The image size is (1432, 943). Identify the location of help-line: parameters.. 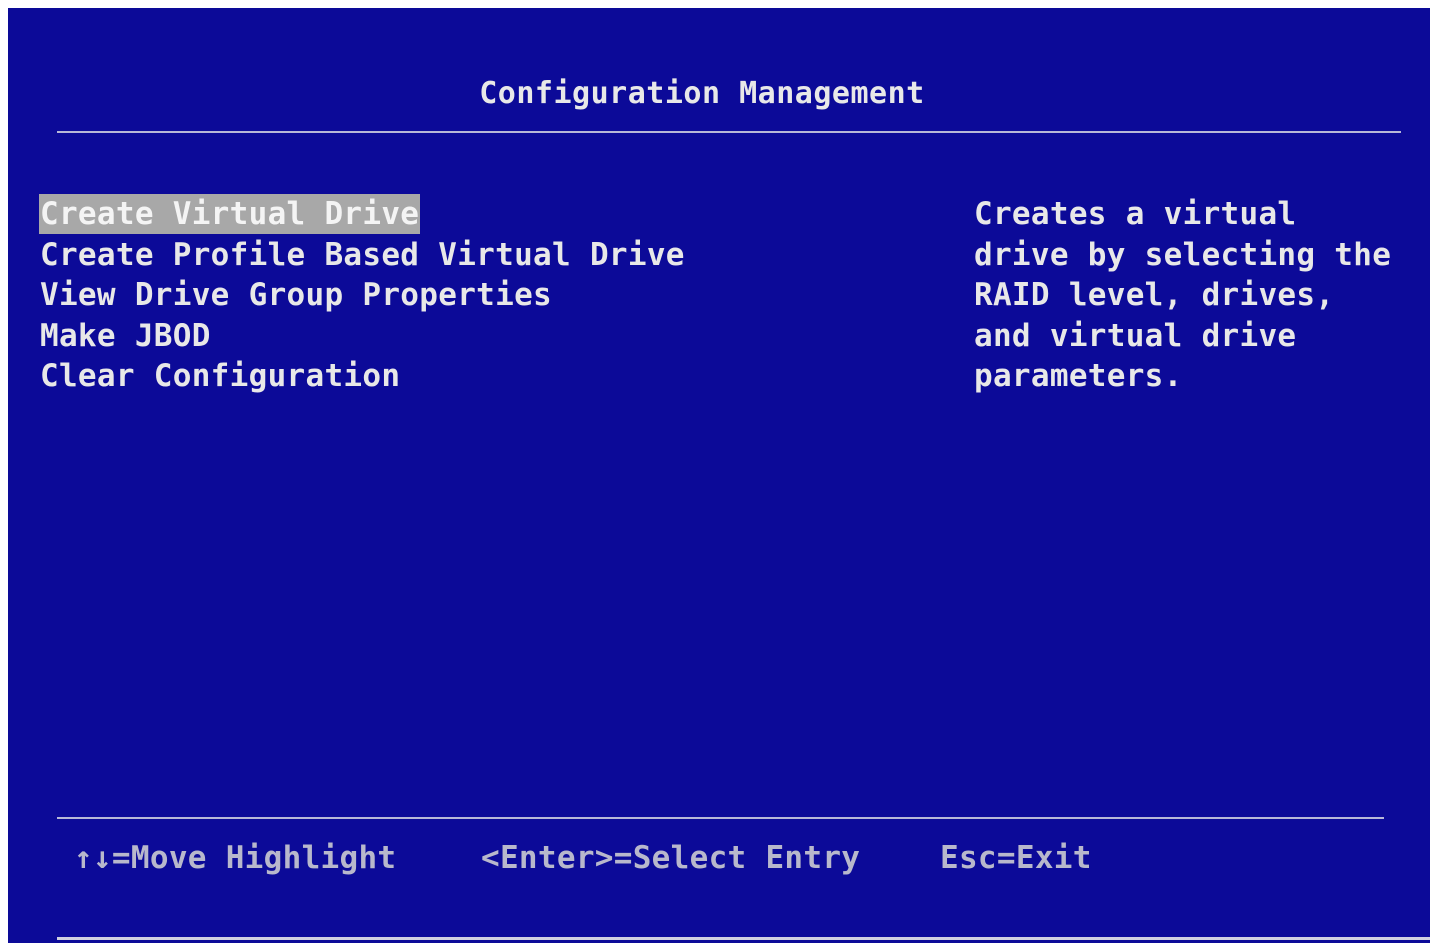
(1078, 376).